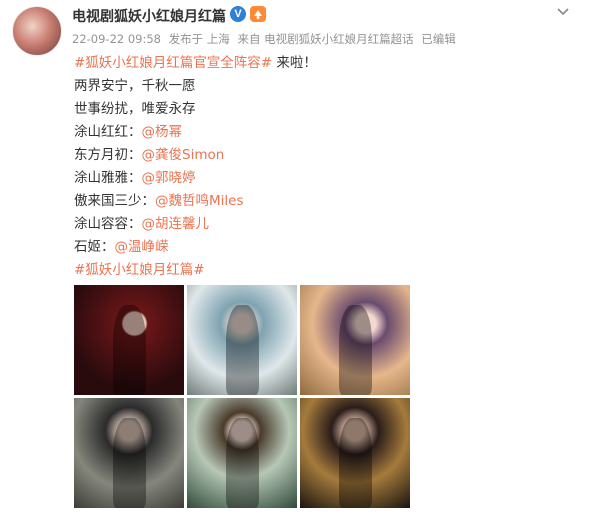 The height and width of the screenshot is (514, 590). I want to click on mention-link: @杨幂, so click(162, 132).